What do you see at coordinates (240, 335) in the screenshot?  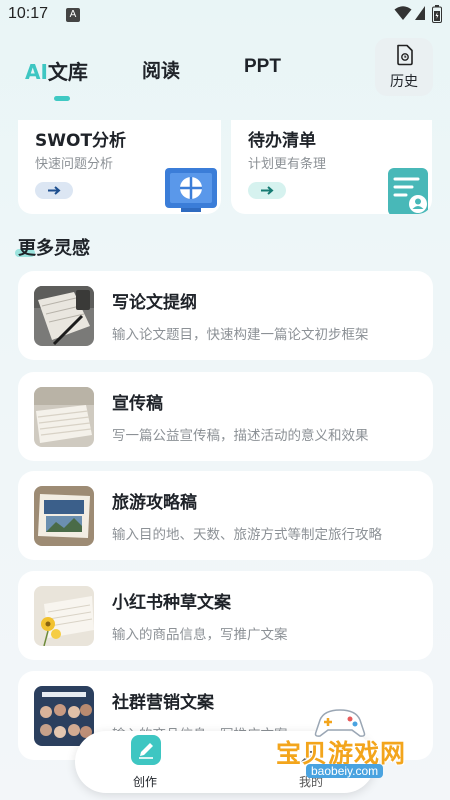 I see `list-item-description: 输入论文题目，快速构建一篇论文初步框架` at bounding box center [240, 335].